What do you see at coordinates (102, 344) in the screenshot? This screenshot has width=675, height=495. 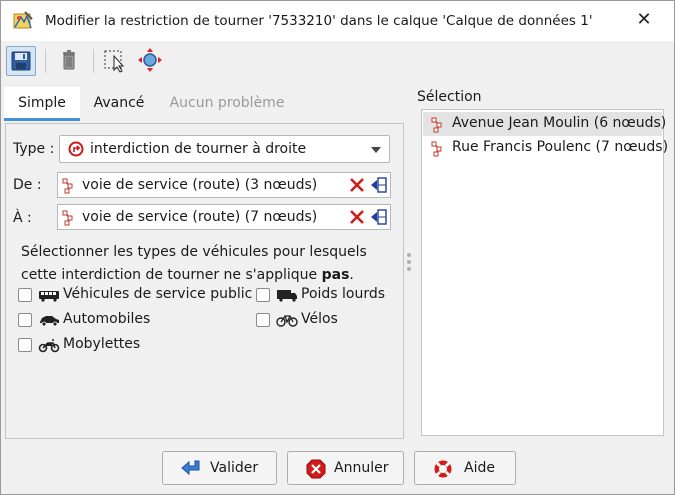 I see `moped-label: Mobylettes` at bounding box center [102, 344].